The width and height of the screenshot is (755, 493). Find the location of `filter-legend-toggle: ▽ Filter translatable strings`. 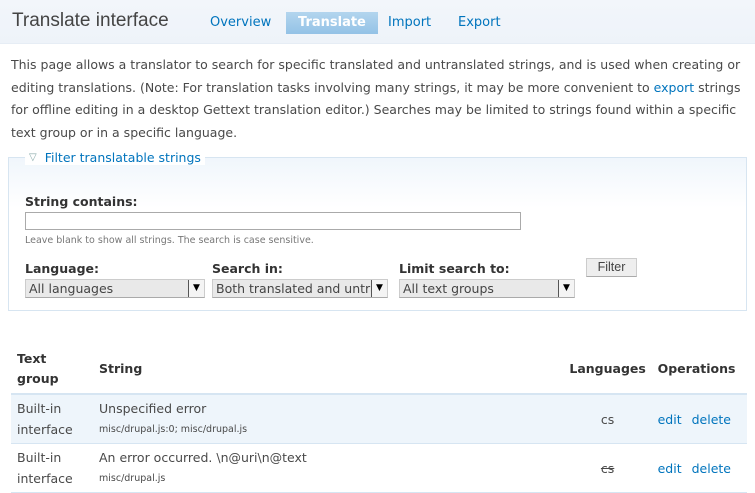

filter-legend-toggle: ▽ Filter translatable strings is located at coordinates (115, 157).